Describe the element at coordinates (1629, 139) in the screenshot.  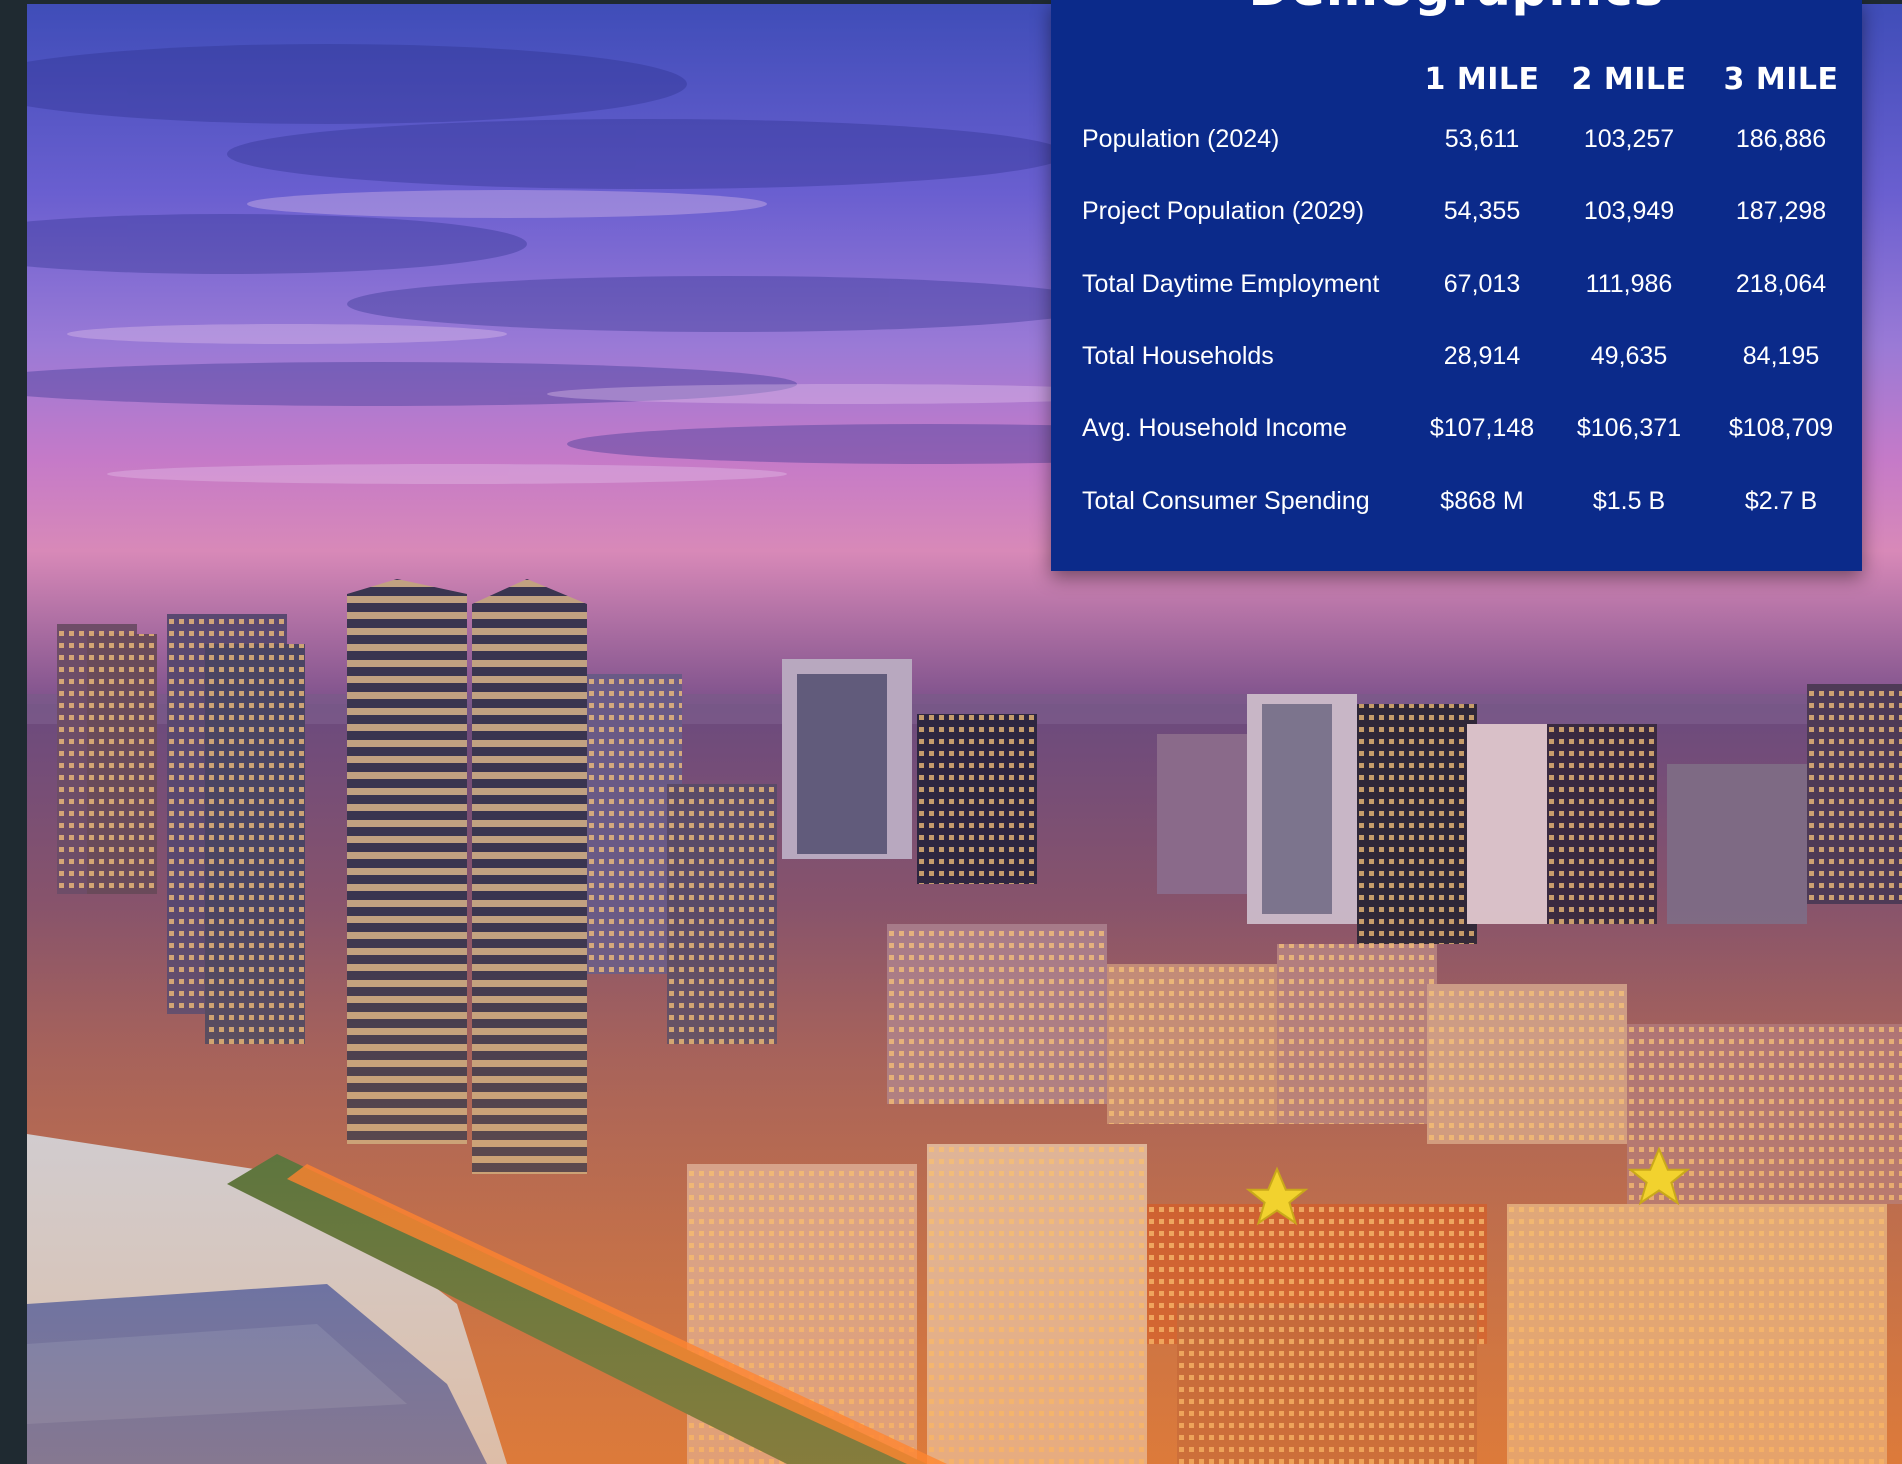
I see `cell-value: 103,257` at that location.